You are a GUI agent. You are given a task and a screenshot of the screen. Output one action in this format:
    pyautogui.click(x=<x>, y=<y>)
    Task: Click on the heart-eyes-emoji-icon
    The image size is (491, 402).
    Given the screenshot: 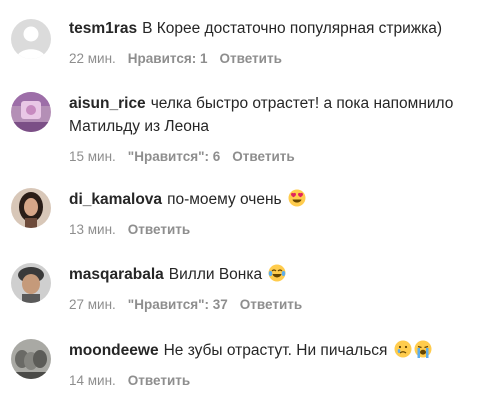 What is the action you would take?
    pyautogui.click(x=297, y=198)
    